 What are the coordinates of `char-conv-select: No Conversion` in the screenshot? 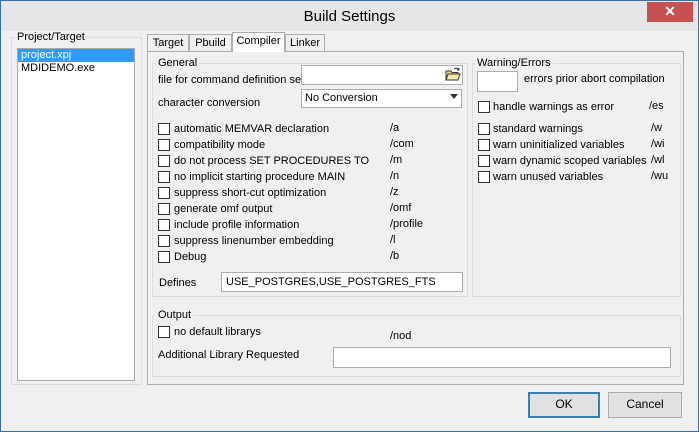 It's located at (381, 98).